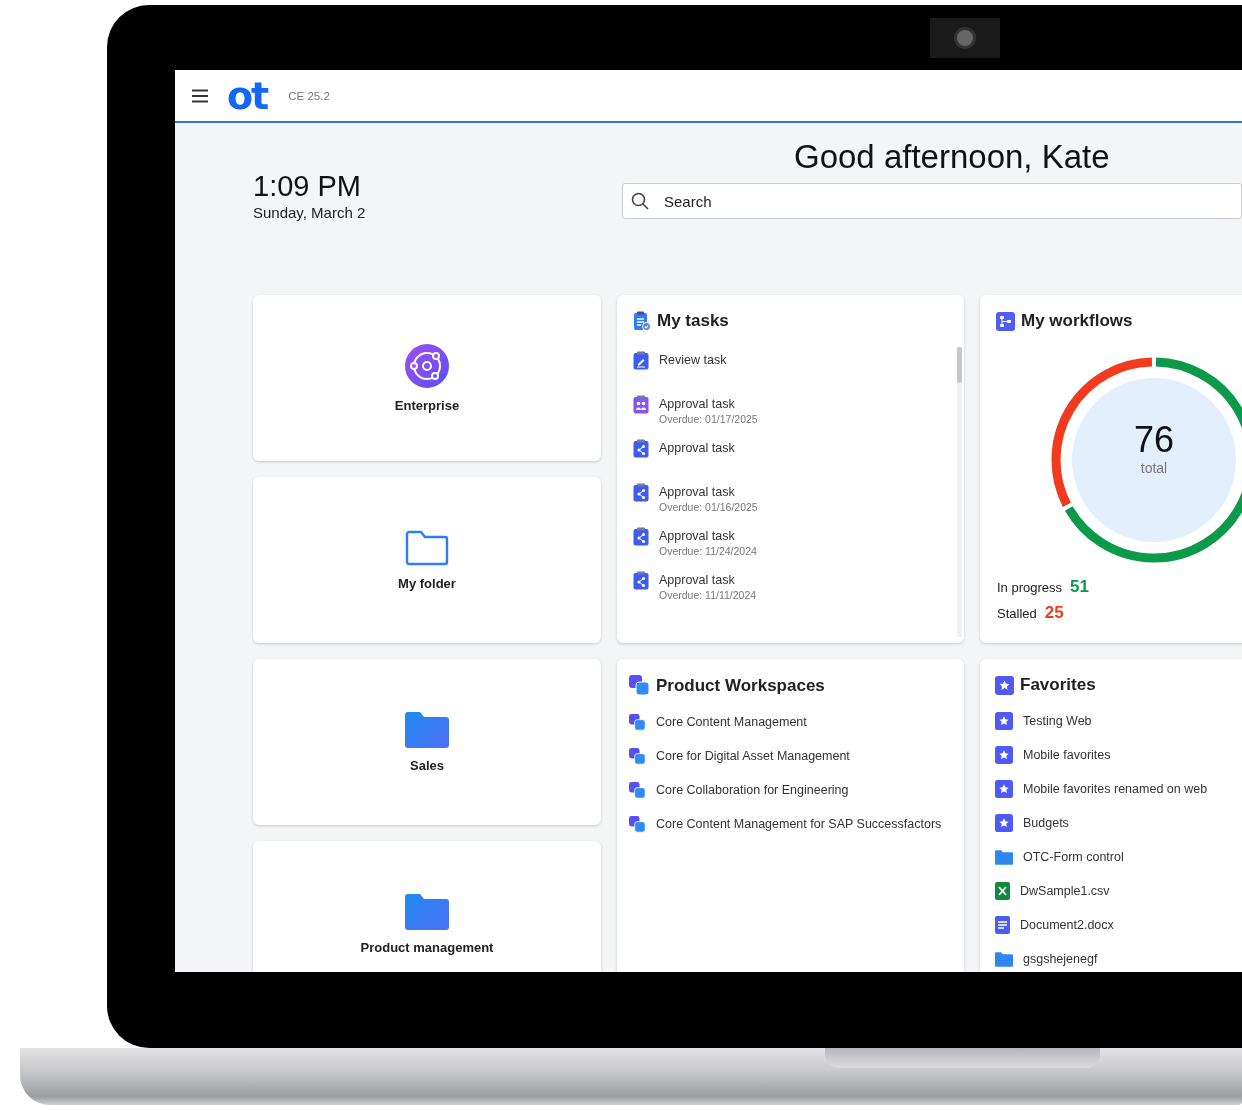  Describe the element at coordinates (1079, 587) in the screenshot. I see `stat-value: 51` at that location.